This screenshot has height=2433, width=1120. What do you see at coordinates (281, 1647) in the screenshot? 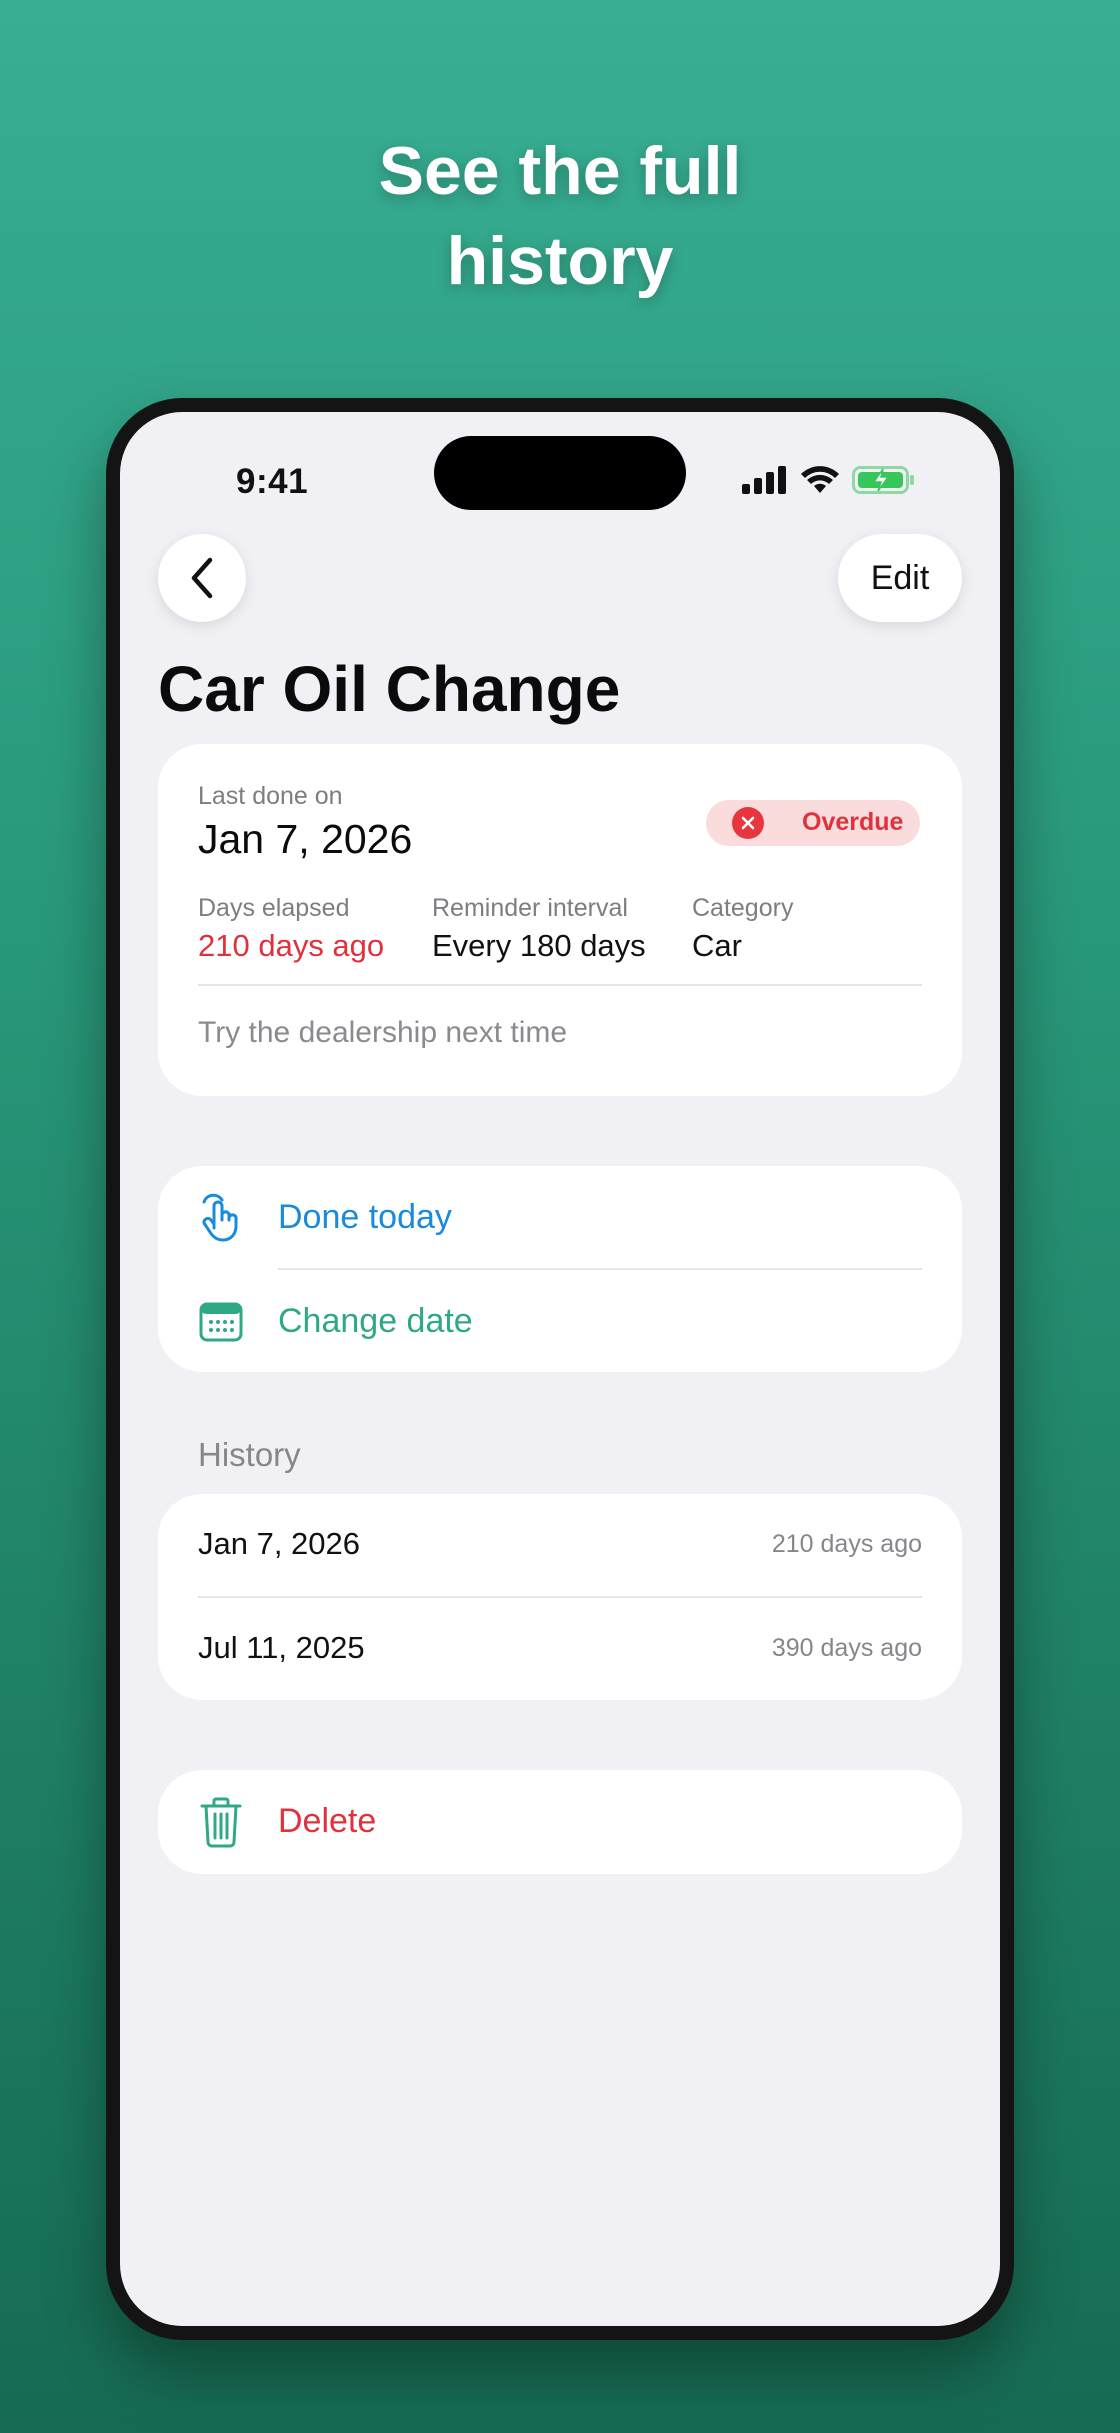
I see `history-date: Jul 11, 2025` at bounding box center [281, 1647].